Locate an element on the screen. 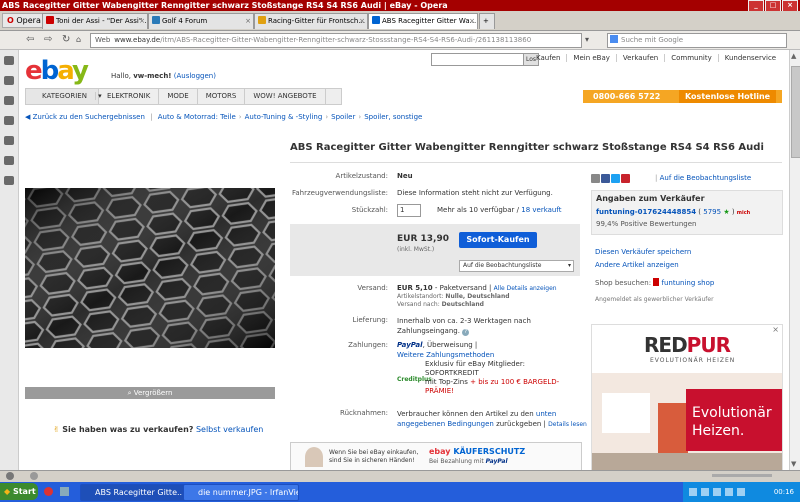 This screenshot has width=800, height=502. protection-brand-text: KÄUFERSCHUTZ is located at coordinates (489, 451).